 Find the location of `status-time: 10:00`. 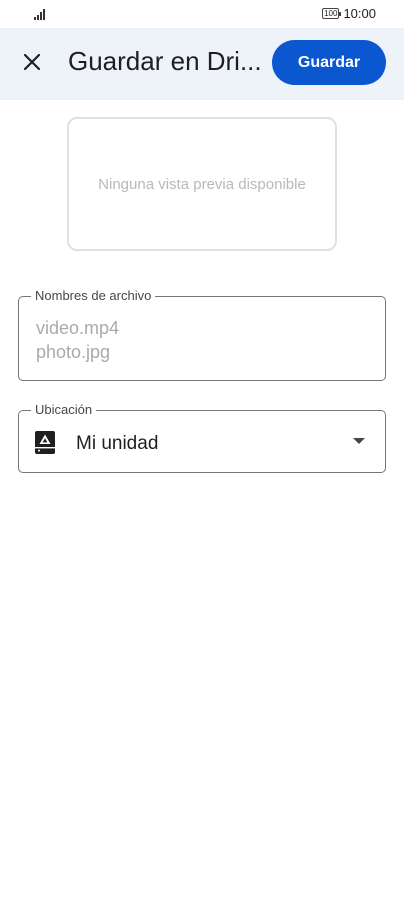

status-time: 10:00 is located at coordinates (359, 13).